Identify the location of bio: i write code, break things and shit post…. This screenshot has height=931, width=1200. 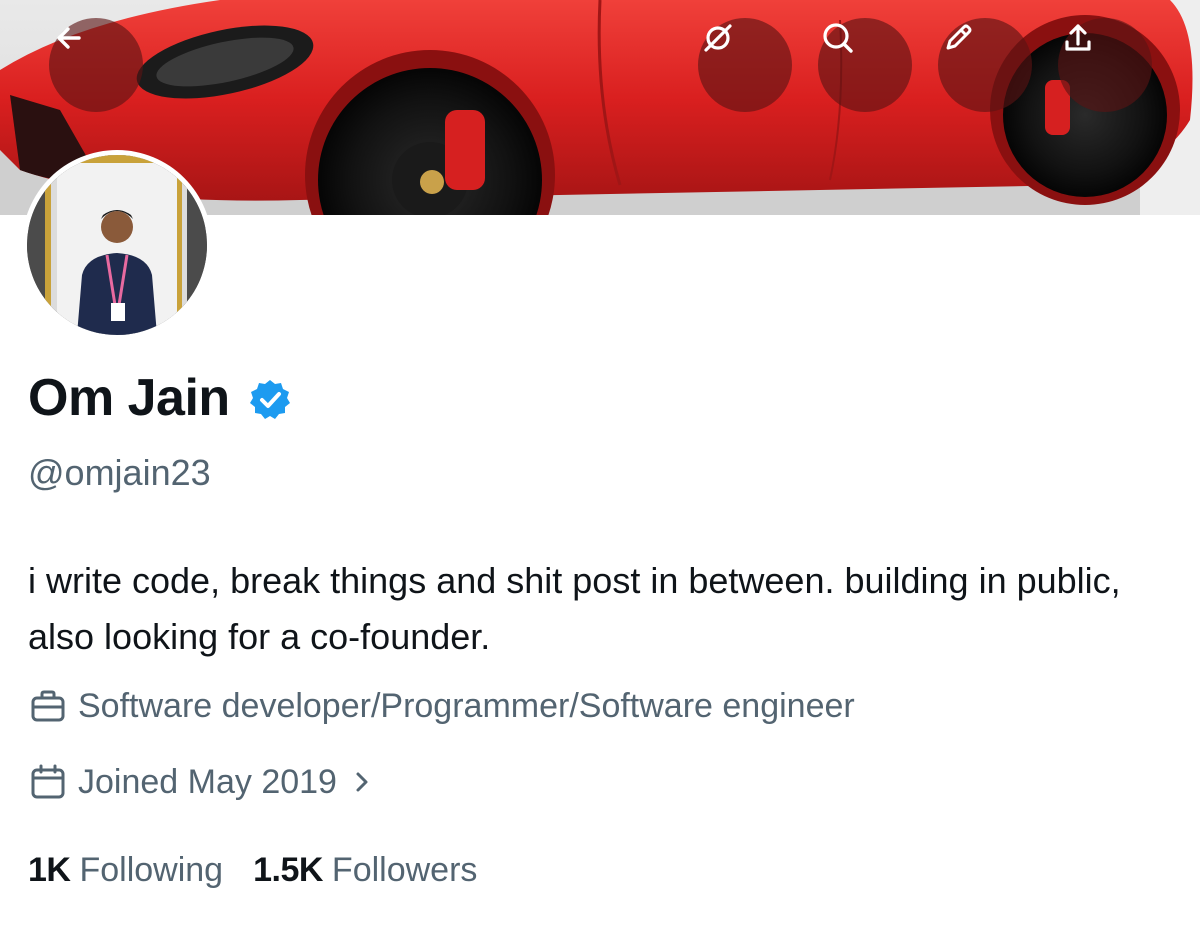
(574, 608).